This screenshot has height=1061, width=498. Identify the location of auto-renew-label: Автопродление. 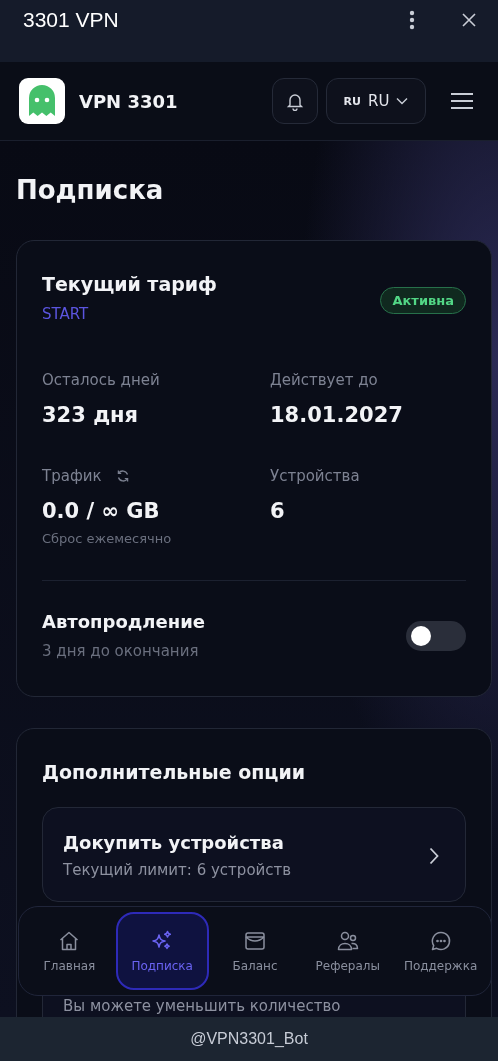
(123, 621).